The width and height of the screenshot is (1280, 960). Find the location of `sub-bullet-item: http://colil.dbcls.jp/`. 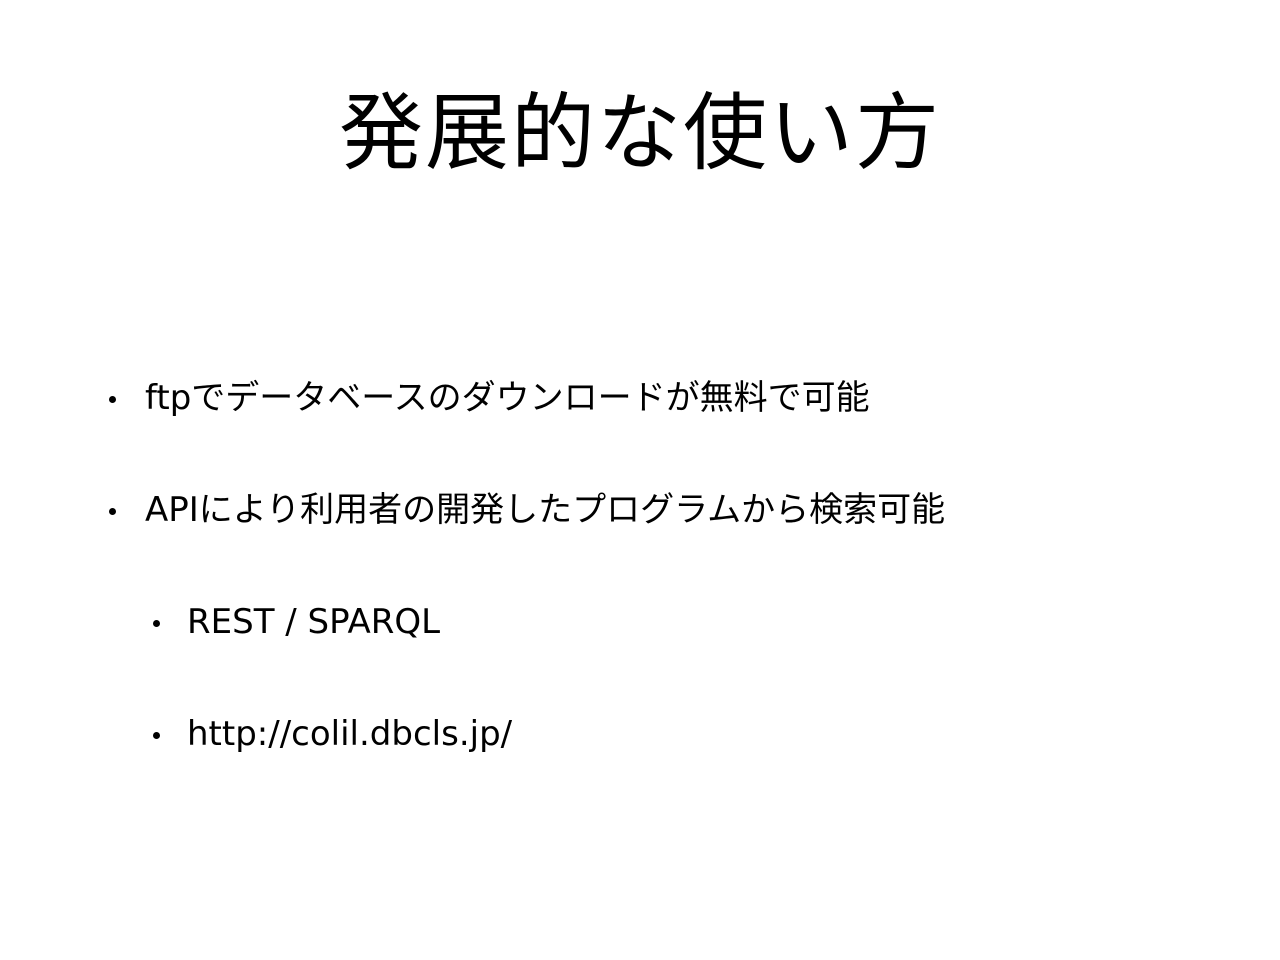

sub-bullet-item: http://colil.dbcls.jp/ is located at coordinates (333, 734).